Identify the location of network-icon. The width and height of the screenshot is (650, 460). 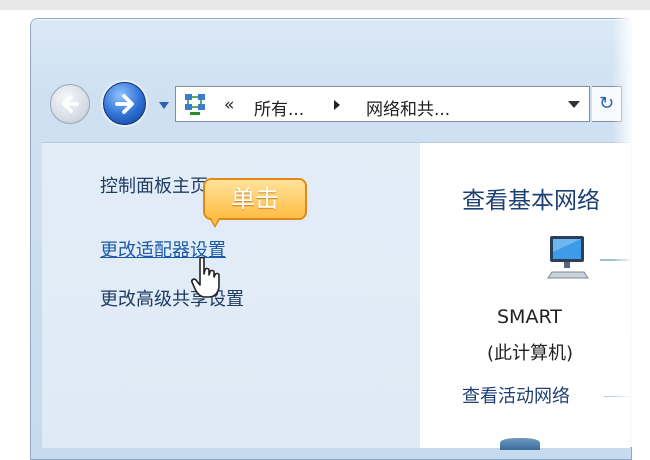
(195, 104).